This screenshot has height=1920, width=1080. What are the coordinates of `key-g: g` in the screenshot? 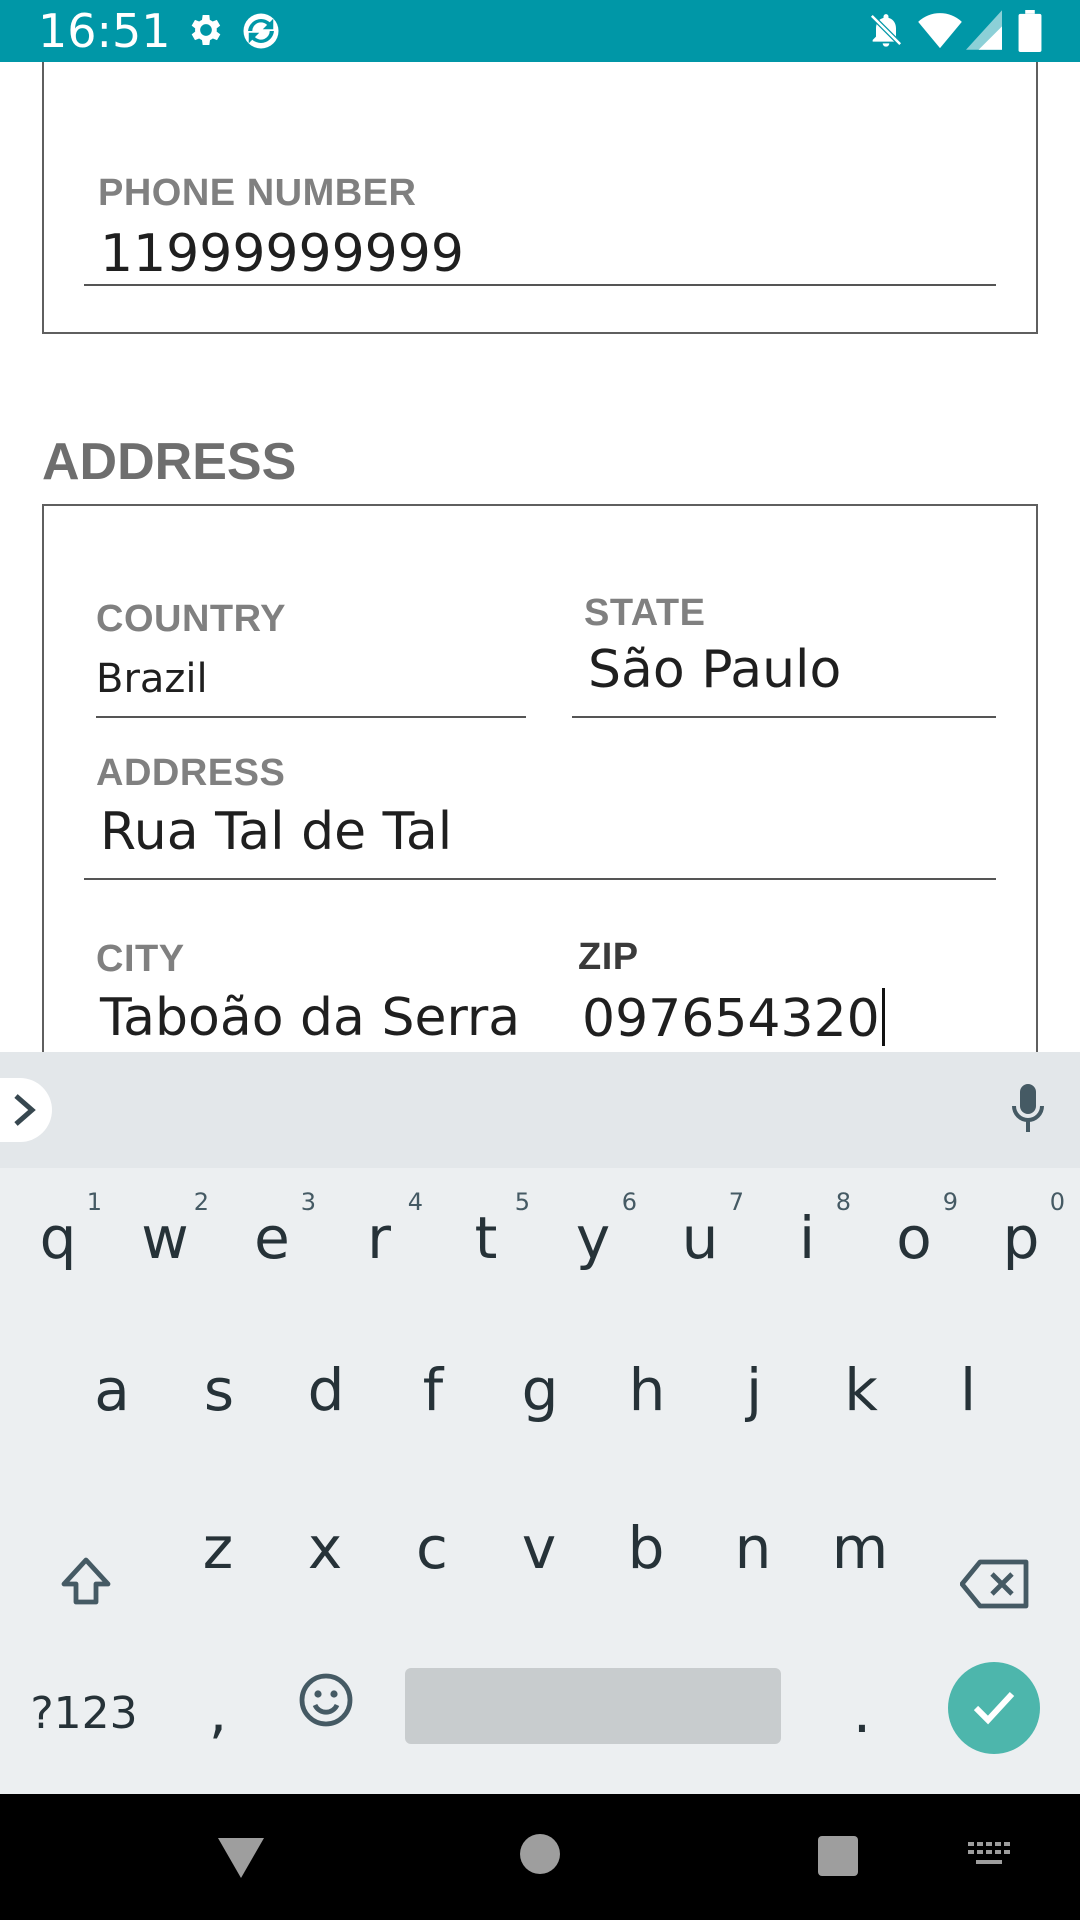 It's located at (540, 1375).